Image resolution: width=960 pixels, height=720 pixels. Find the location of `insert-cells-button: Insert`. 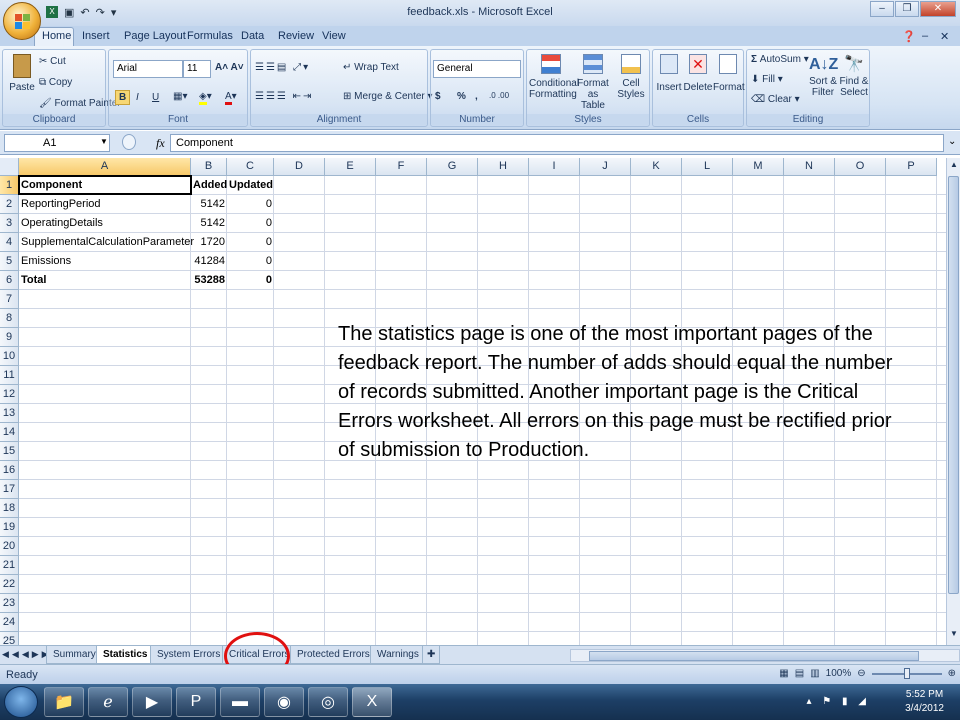

insert-cells-button: Insert is located at coordinates (669, 73).